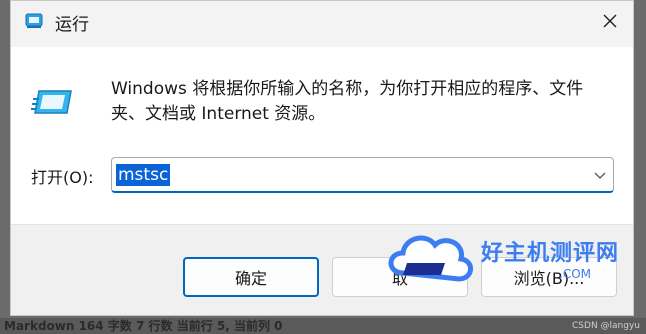 This screenshot has width=646, height=334. I want to click on run-app-icon, so click(51, 102).